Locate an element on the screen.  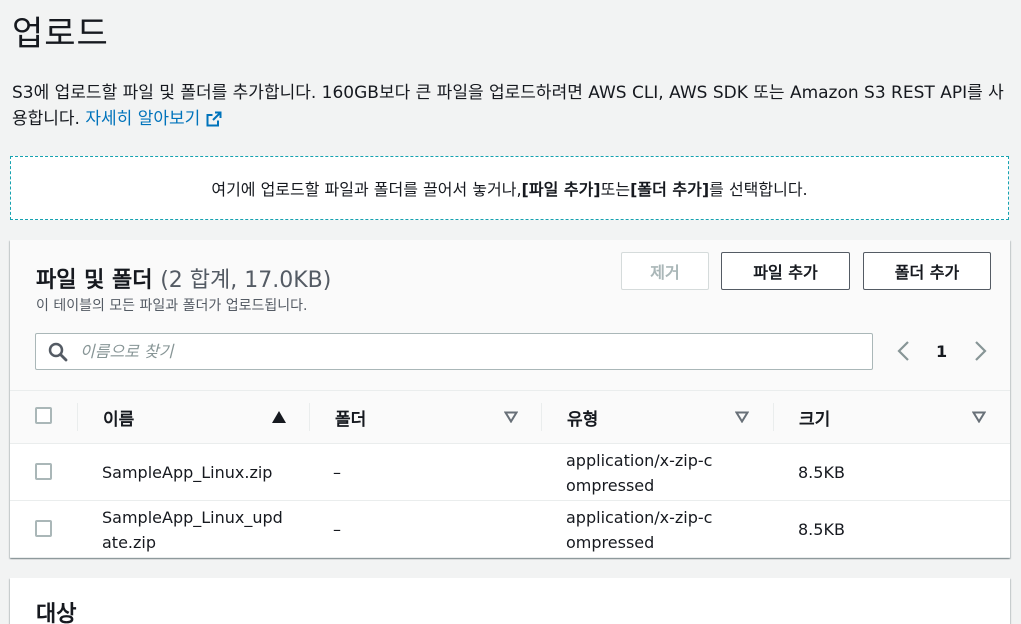
panel-subtitle: 이 테이블의 모든 파일과 폴더가 업로드됩니다. is located at coordinates (172, 306).